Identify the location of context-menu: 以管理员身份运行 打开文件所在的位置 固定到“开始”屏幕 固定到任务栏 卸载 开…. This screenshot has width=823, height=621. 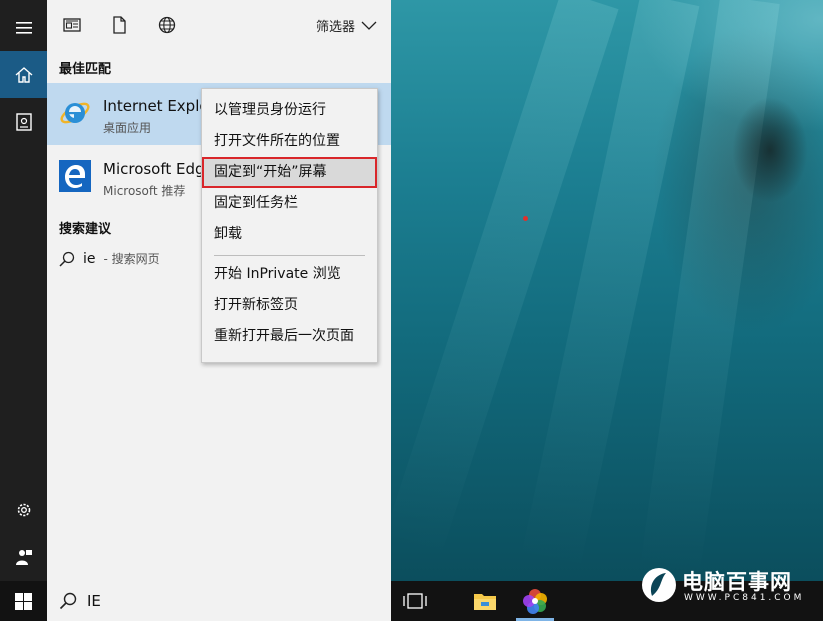
(289, 225).